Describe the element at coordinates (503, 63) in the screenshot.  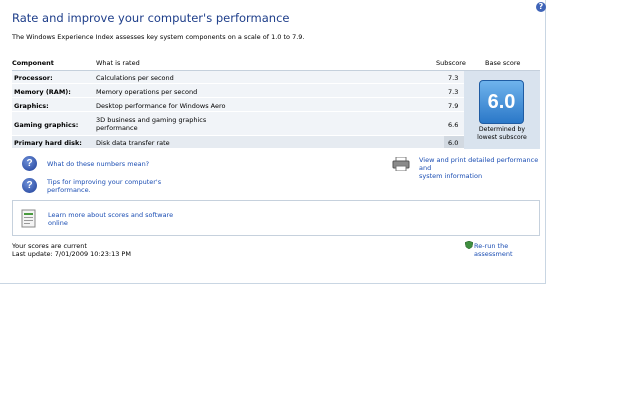
I see `header-base-score: Base score` at that location.